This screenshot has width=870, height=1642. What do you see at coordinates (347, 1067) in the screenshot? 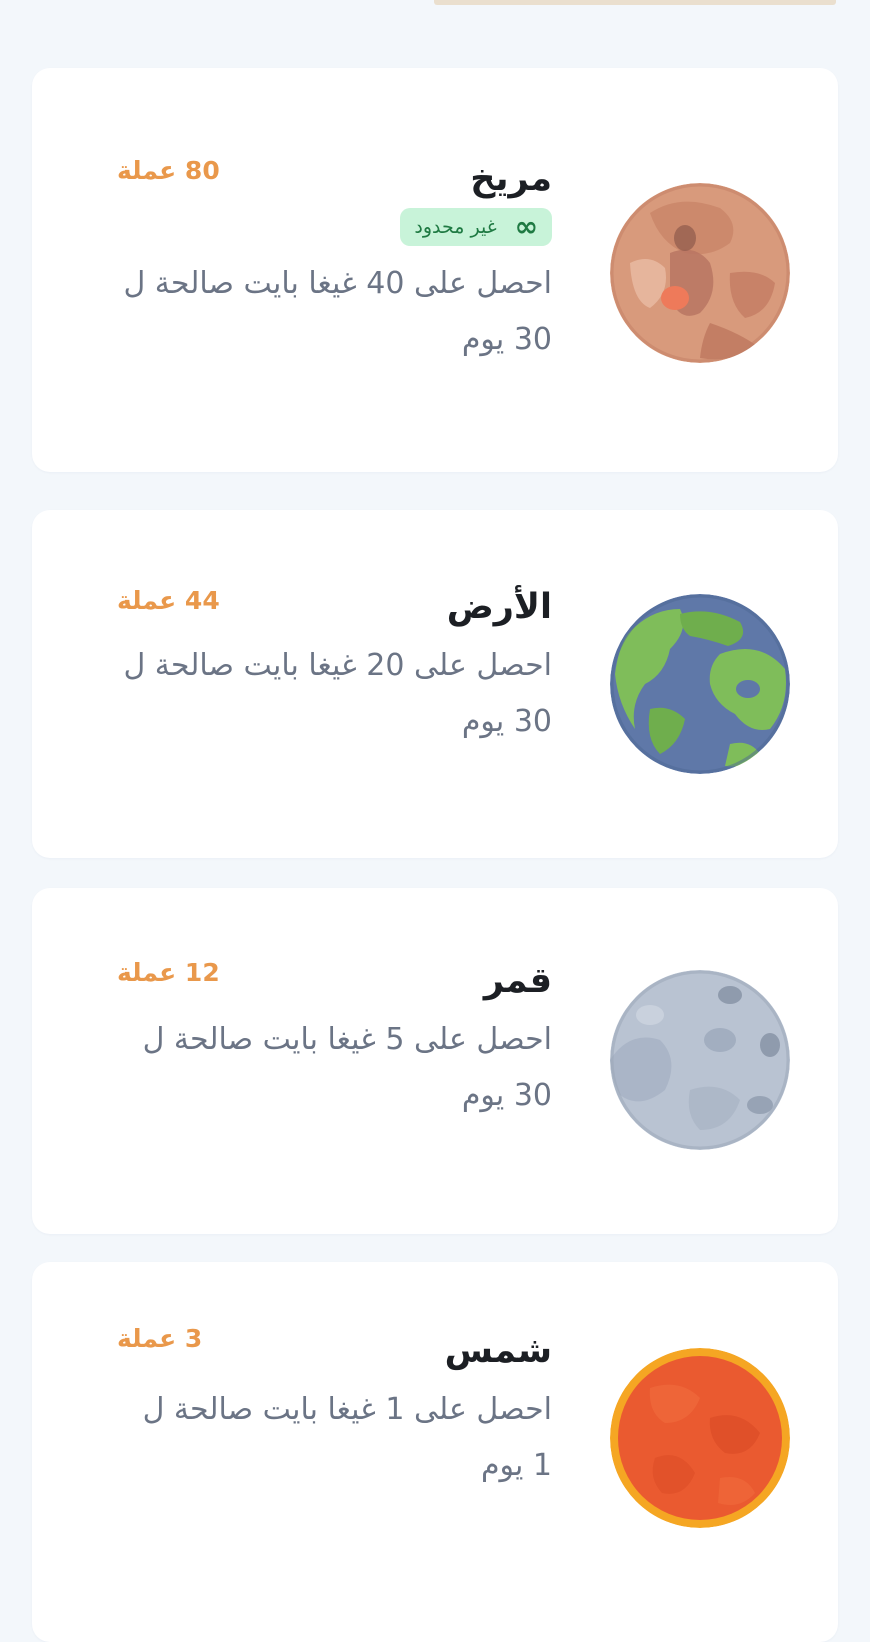
I see `plan-description: احصل على 5 غيغا بايت صالحة ل 30 يوم` at bounding box center [347, 1067].